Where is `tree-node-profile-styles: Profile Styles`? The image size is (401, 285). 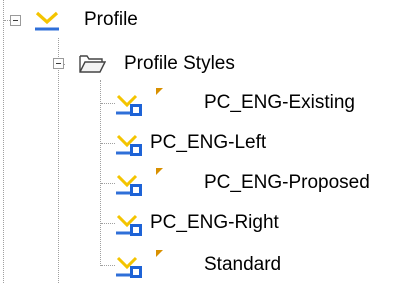
tree-node-profile-styles: Profile Styles is located at coordinates (156, 64).